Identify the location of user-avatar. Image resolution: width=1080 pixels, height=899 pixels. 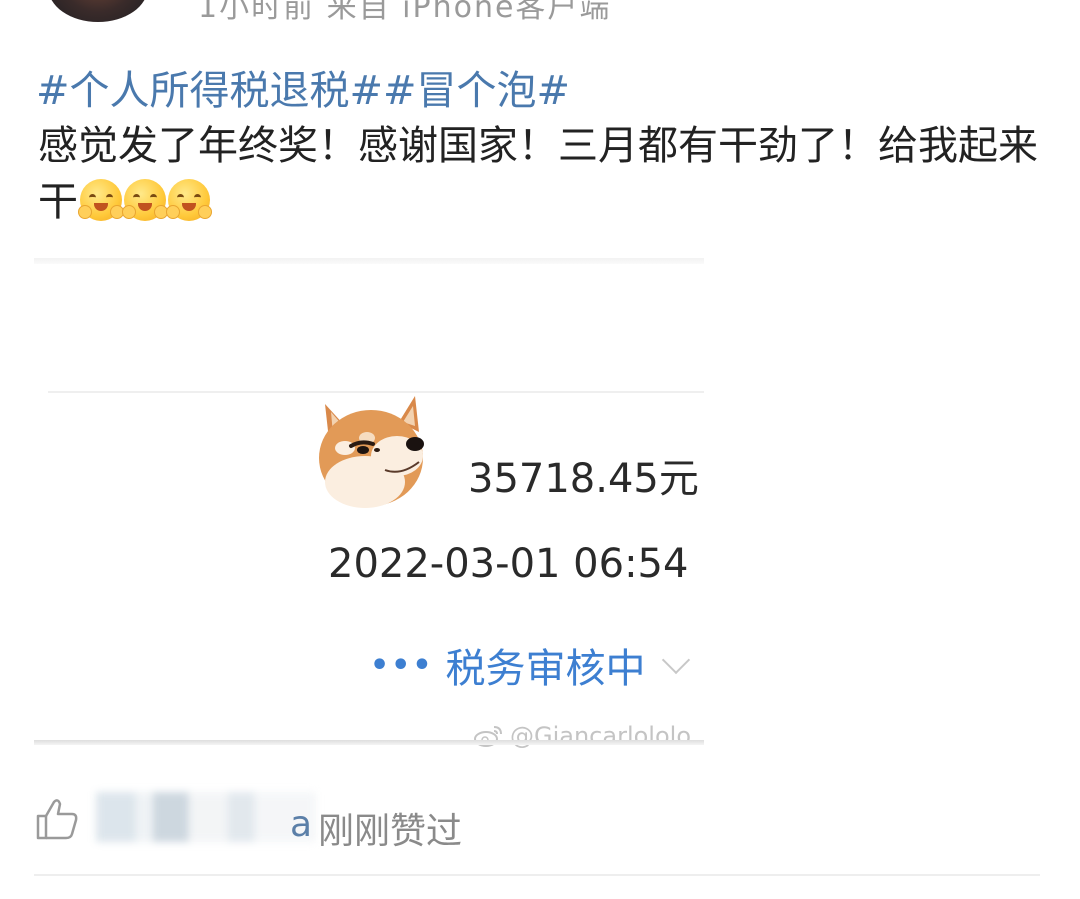
(98, 11).